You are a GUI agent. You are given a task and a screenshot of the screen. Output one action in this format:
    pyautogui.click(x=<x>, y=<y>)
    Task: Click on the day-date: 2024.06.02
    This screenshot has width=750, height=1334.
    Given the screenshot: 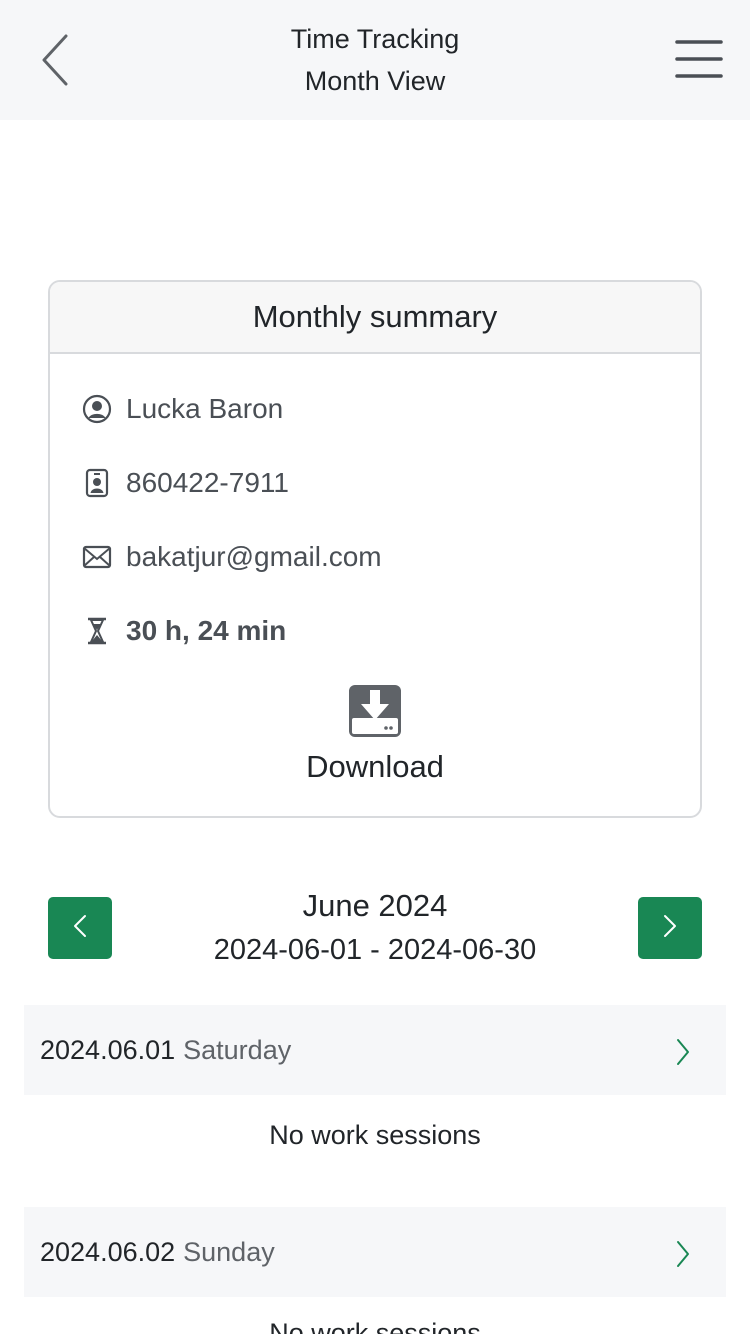 What is the action you would take?
    pyautogui.click(x=108, y=1251)
    